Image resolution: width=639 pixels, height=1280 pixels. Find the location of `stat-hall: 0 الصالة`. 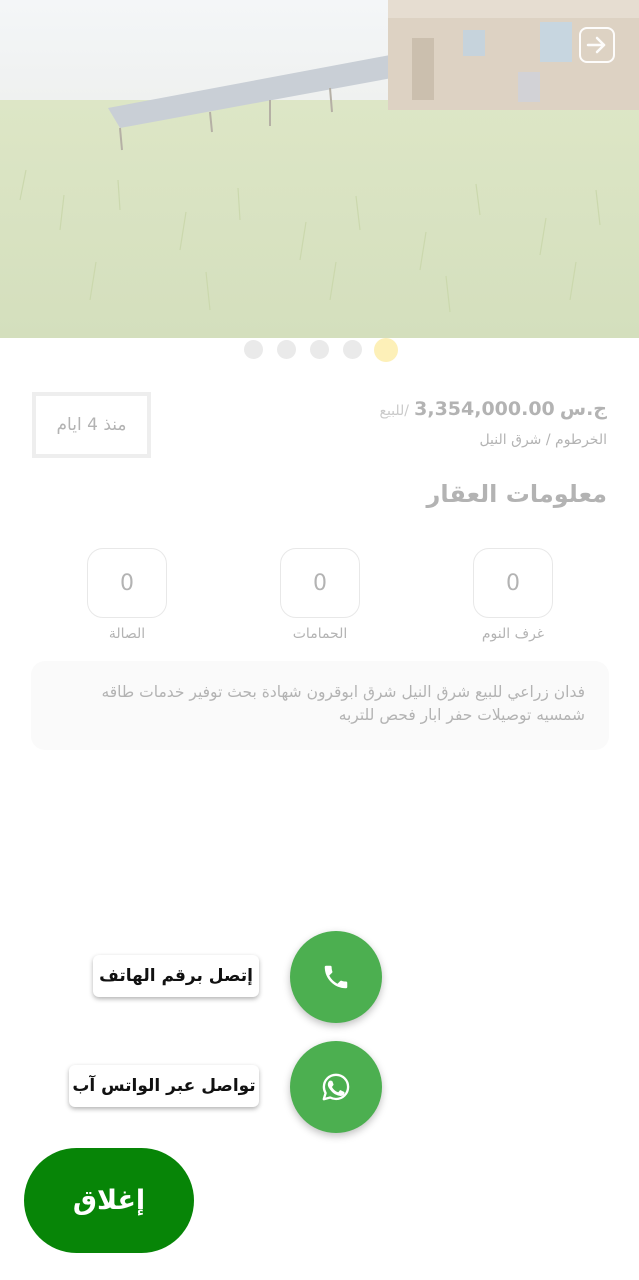

stat-hall: 0 الصالة is located at coordinates (127, 595).